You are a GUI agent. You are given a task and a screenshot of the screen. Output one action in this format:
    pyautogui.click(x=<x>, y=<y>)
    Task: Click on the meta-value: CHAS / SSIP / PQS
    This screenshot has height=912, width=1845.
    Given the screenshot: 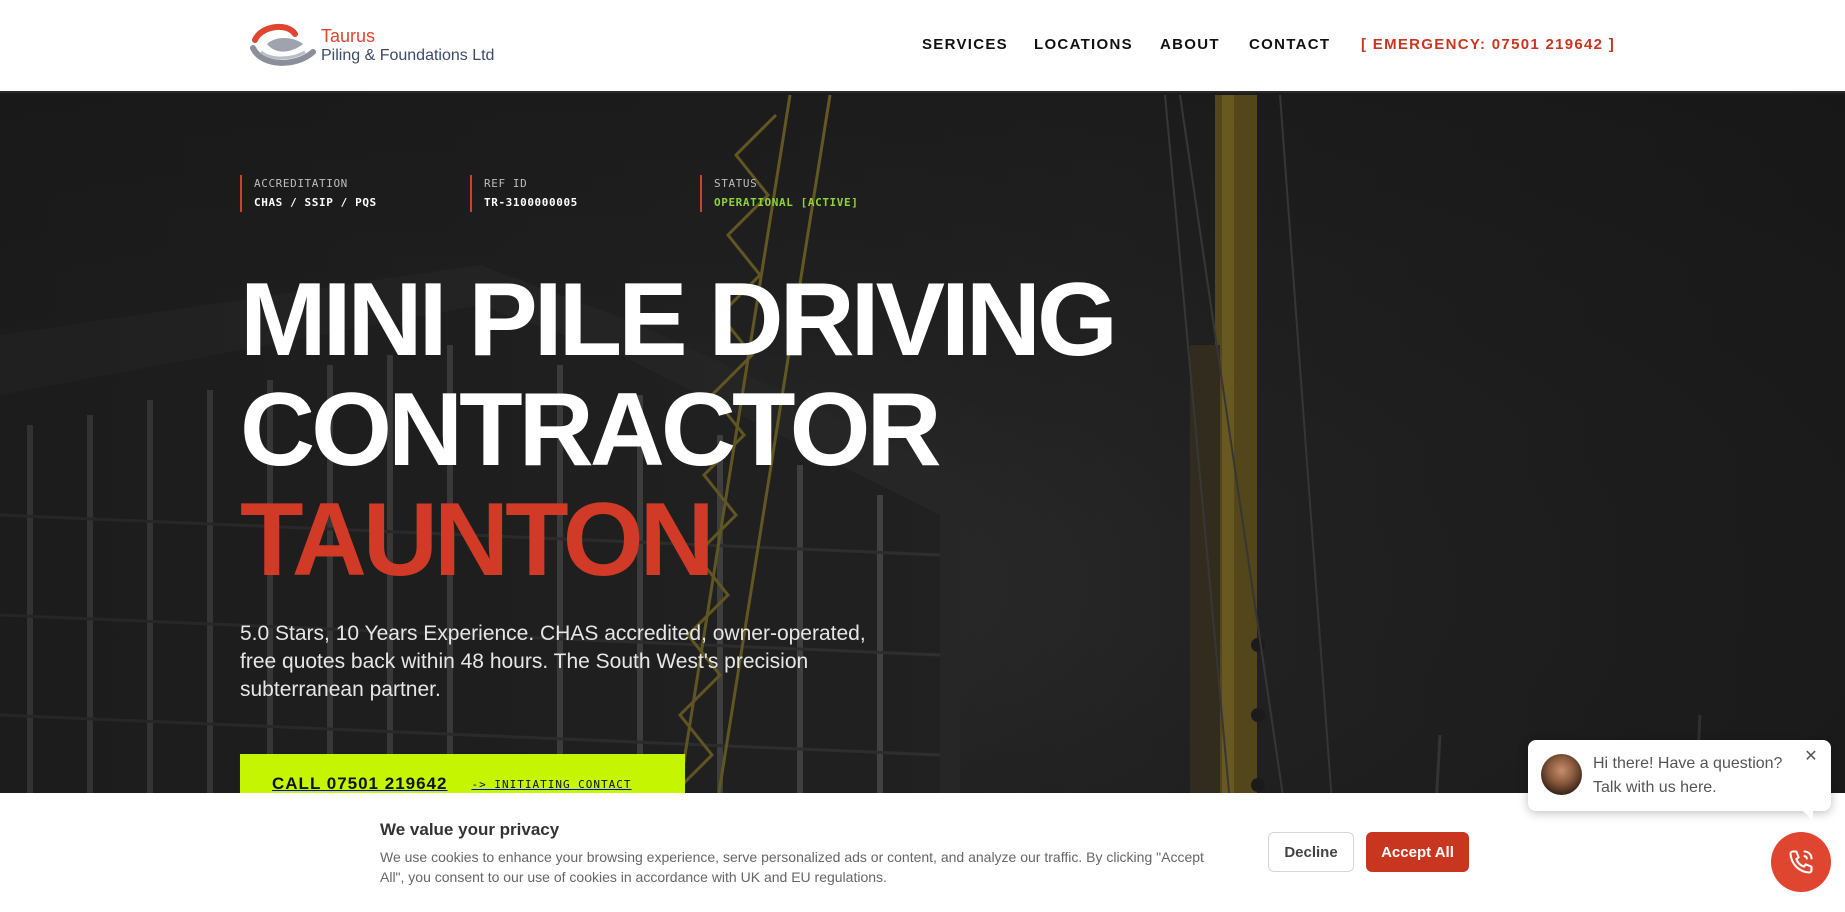 What is the action you would take?
    pyautogui.click(x=315, y=202)
    